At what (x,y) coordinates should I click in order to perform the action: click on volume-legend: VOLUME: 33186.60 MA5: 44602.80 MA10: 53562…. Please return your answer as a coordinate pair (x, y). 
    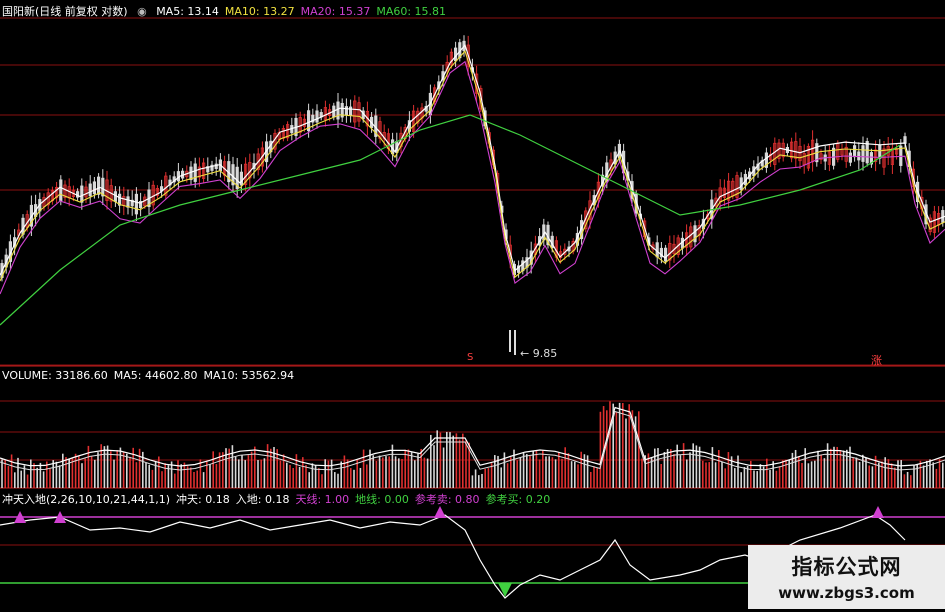
    Looking at the image, I should click on (151, 375).